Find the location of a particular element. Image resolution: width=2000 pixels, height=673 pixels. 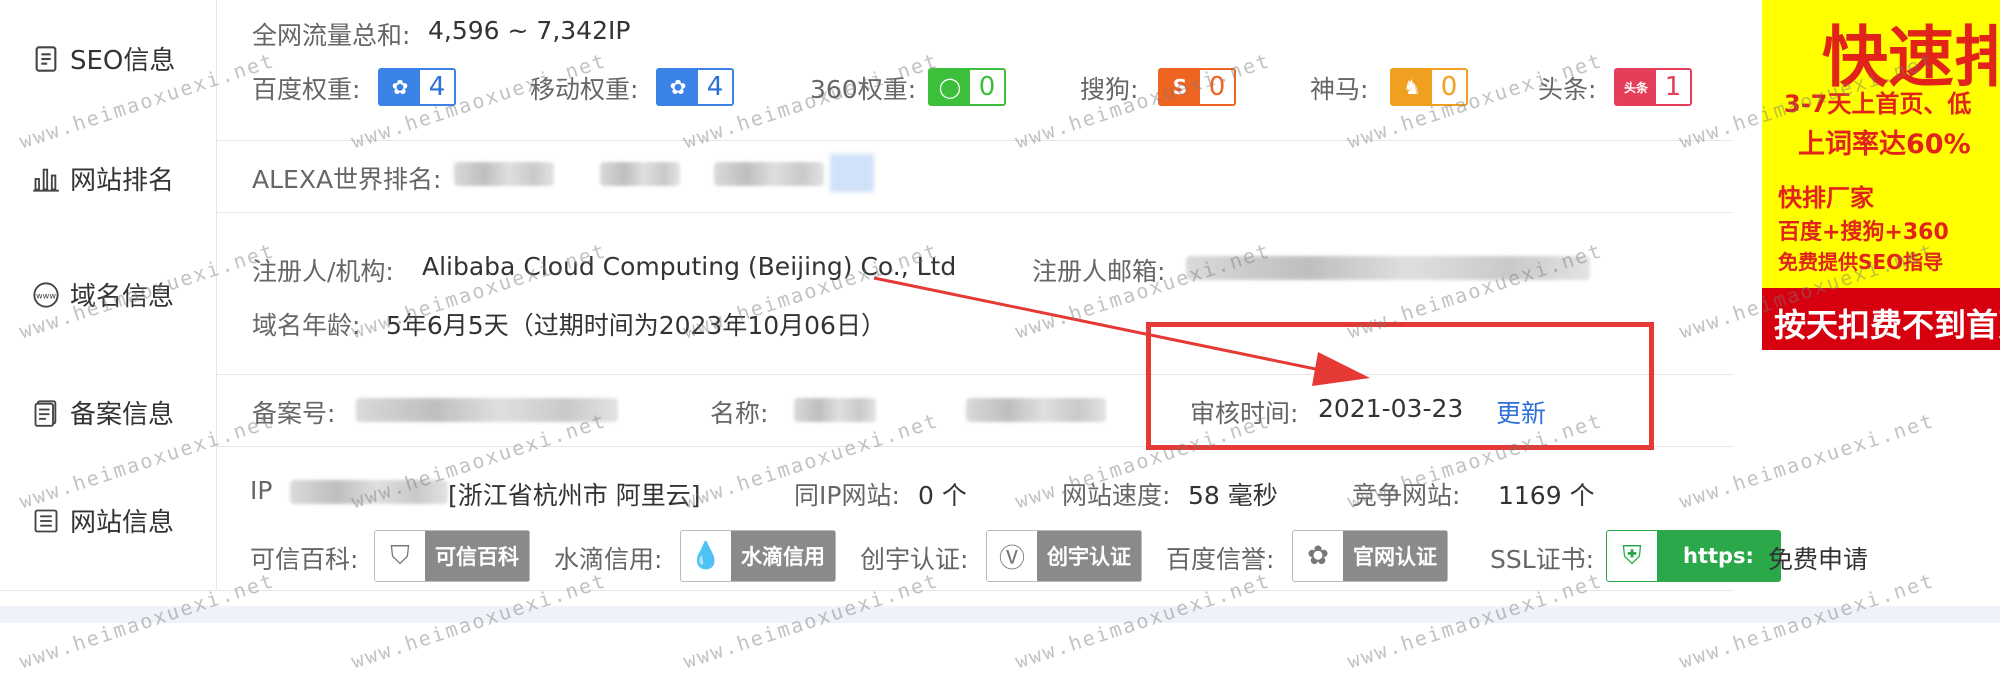

email-label: 注册人邮箱: is located at coordinates (1099, 271).